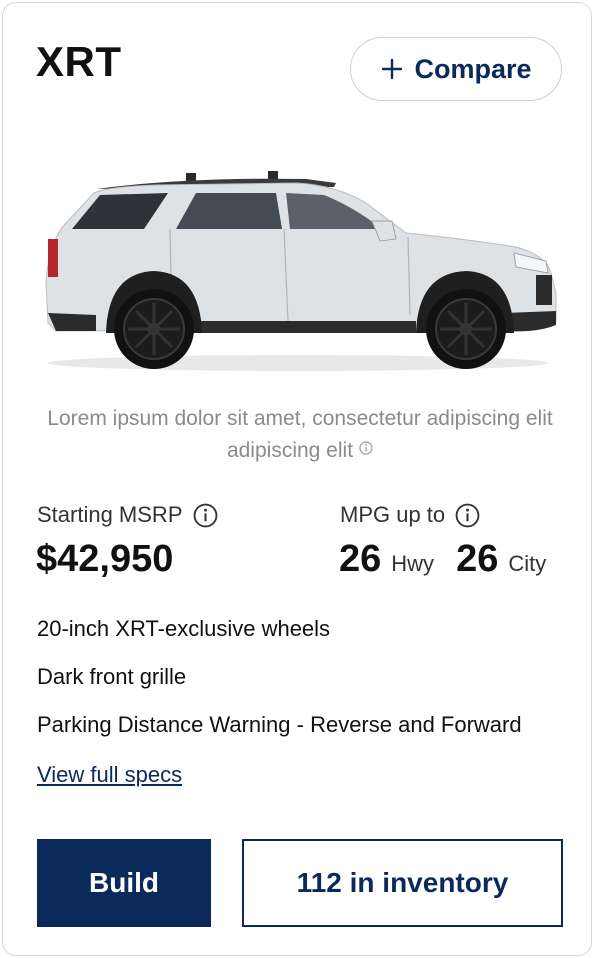 This screenshot has width=594, height=958. I want to click on feature-item: Dark front grille, so click(112, 676).